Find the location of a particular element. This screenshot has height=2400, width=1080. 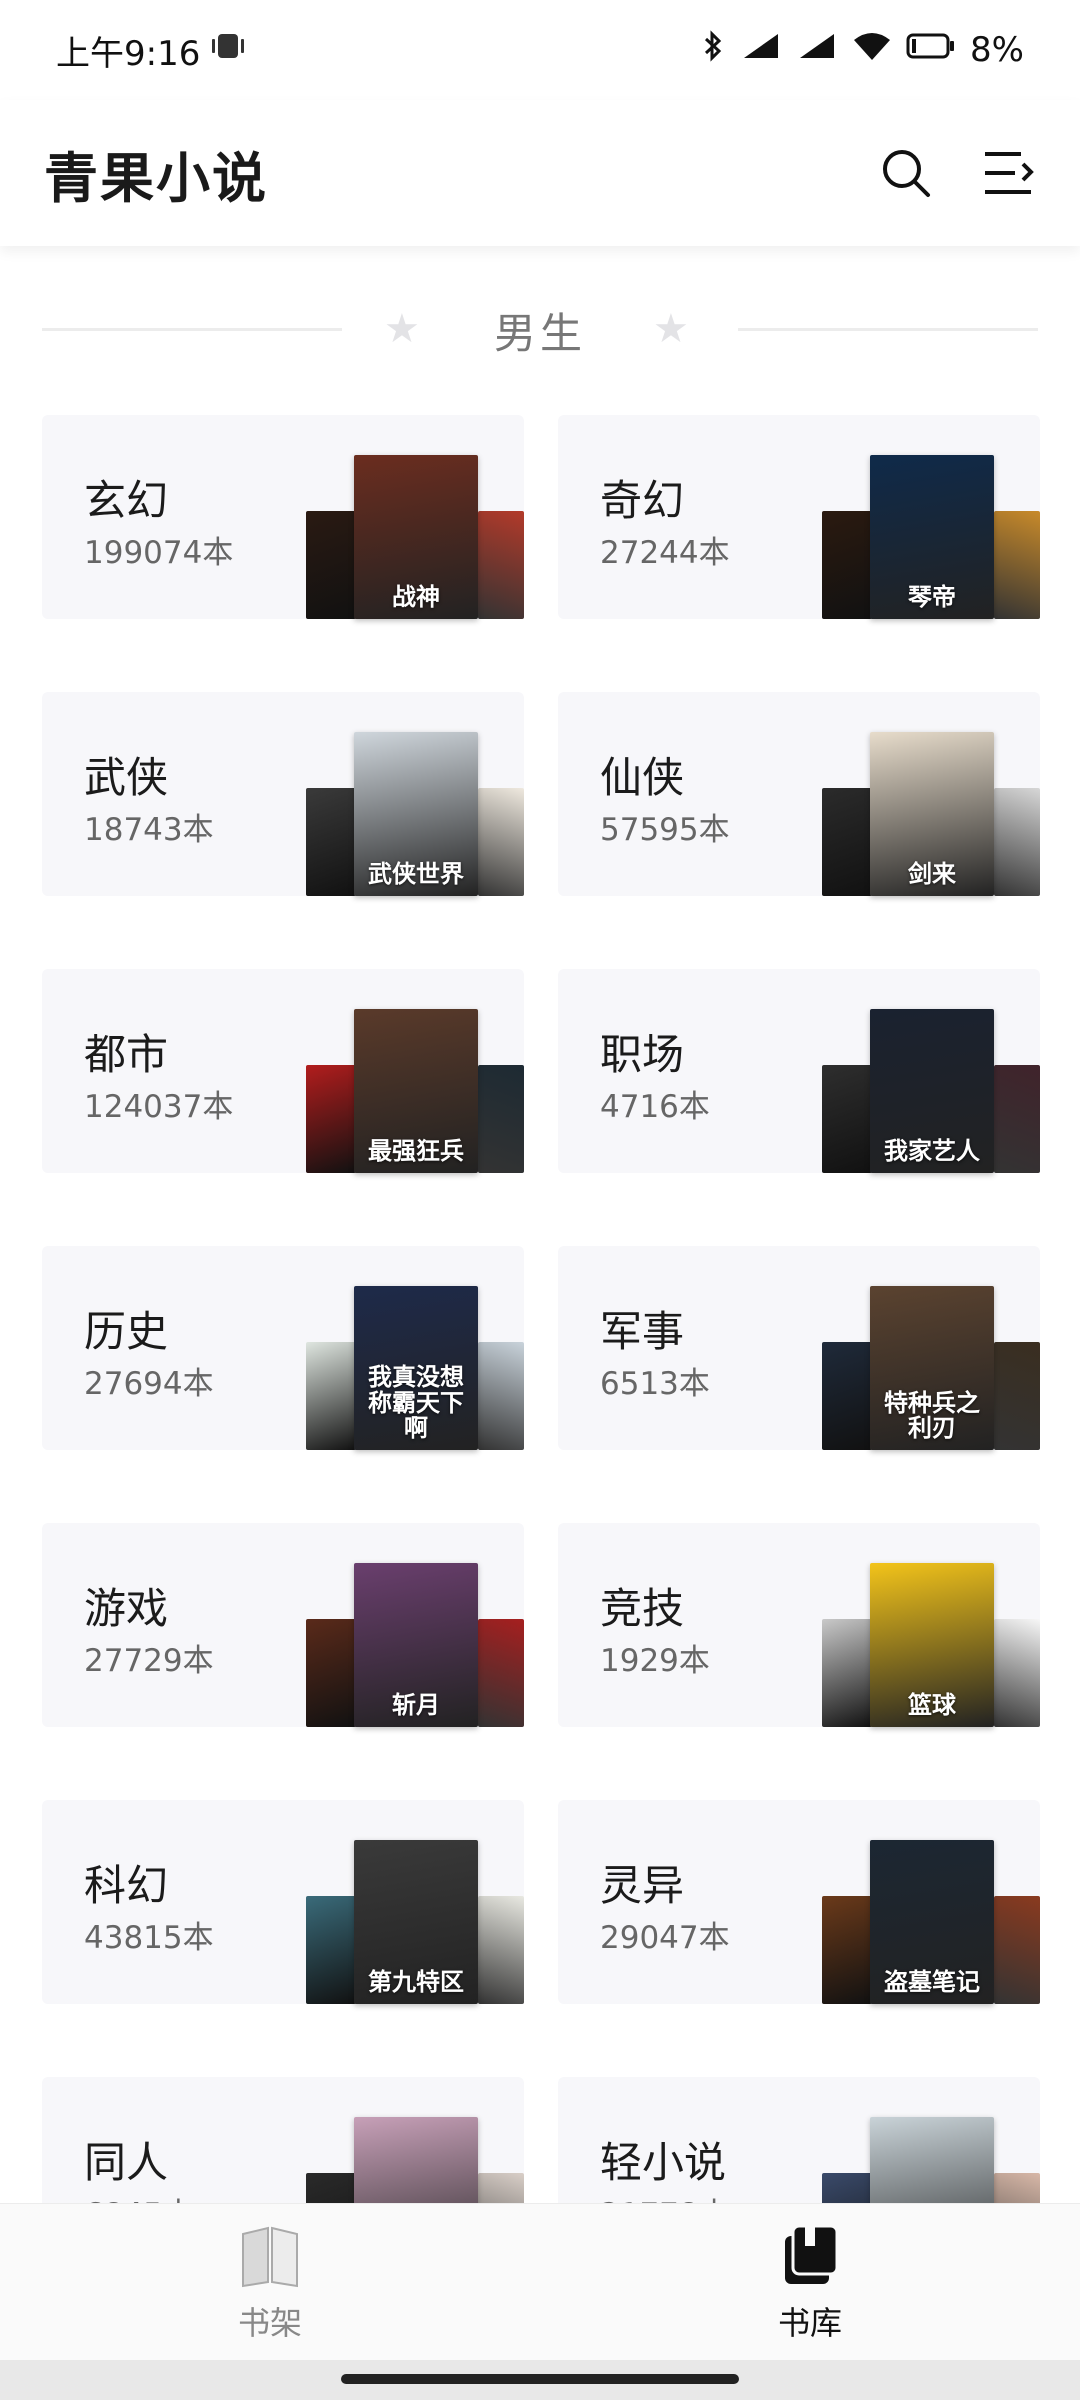

category-card: 职场 4716本我家艺人 is located at coordinates (799, 1071).